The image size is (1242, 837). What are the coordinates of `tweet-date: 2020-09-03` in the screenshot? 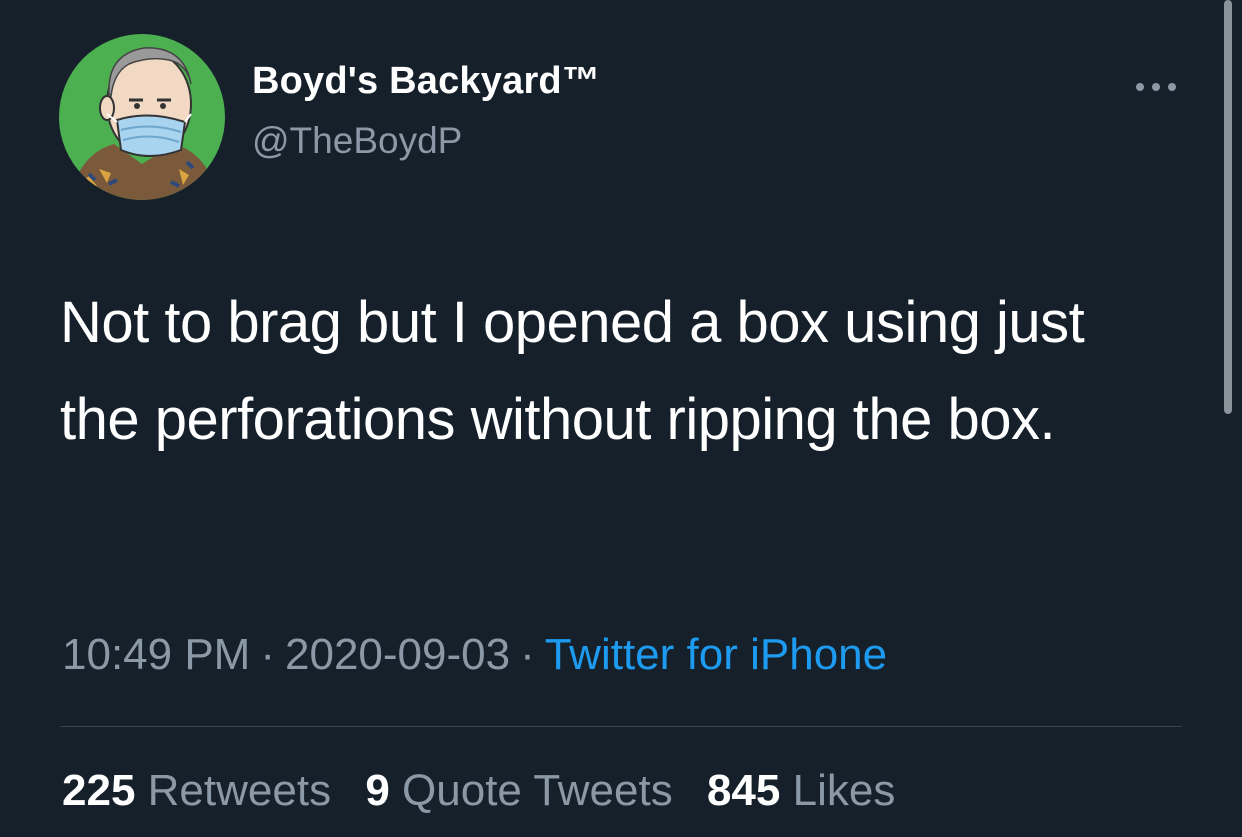 It's located at (397, 654).